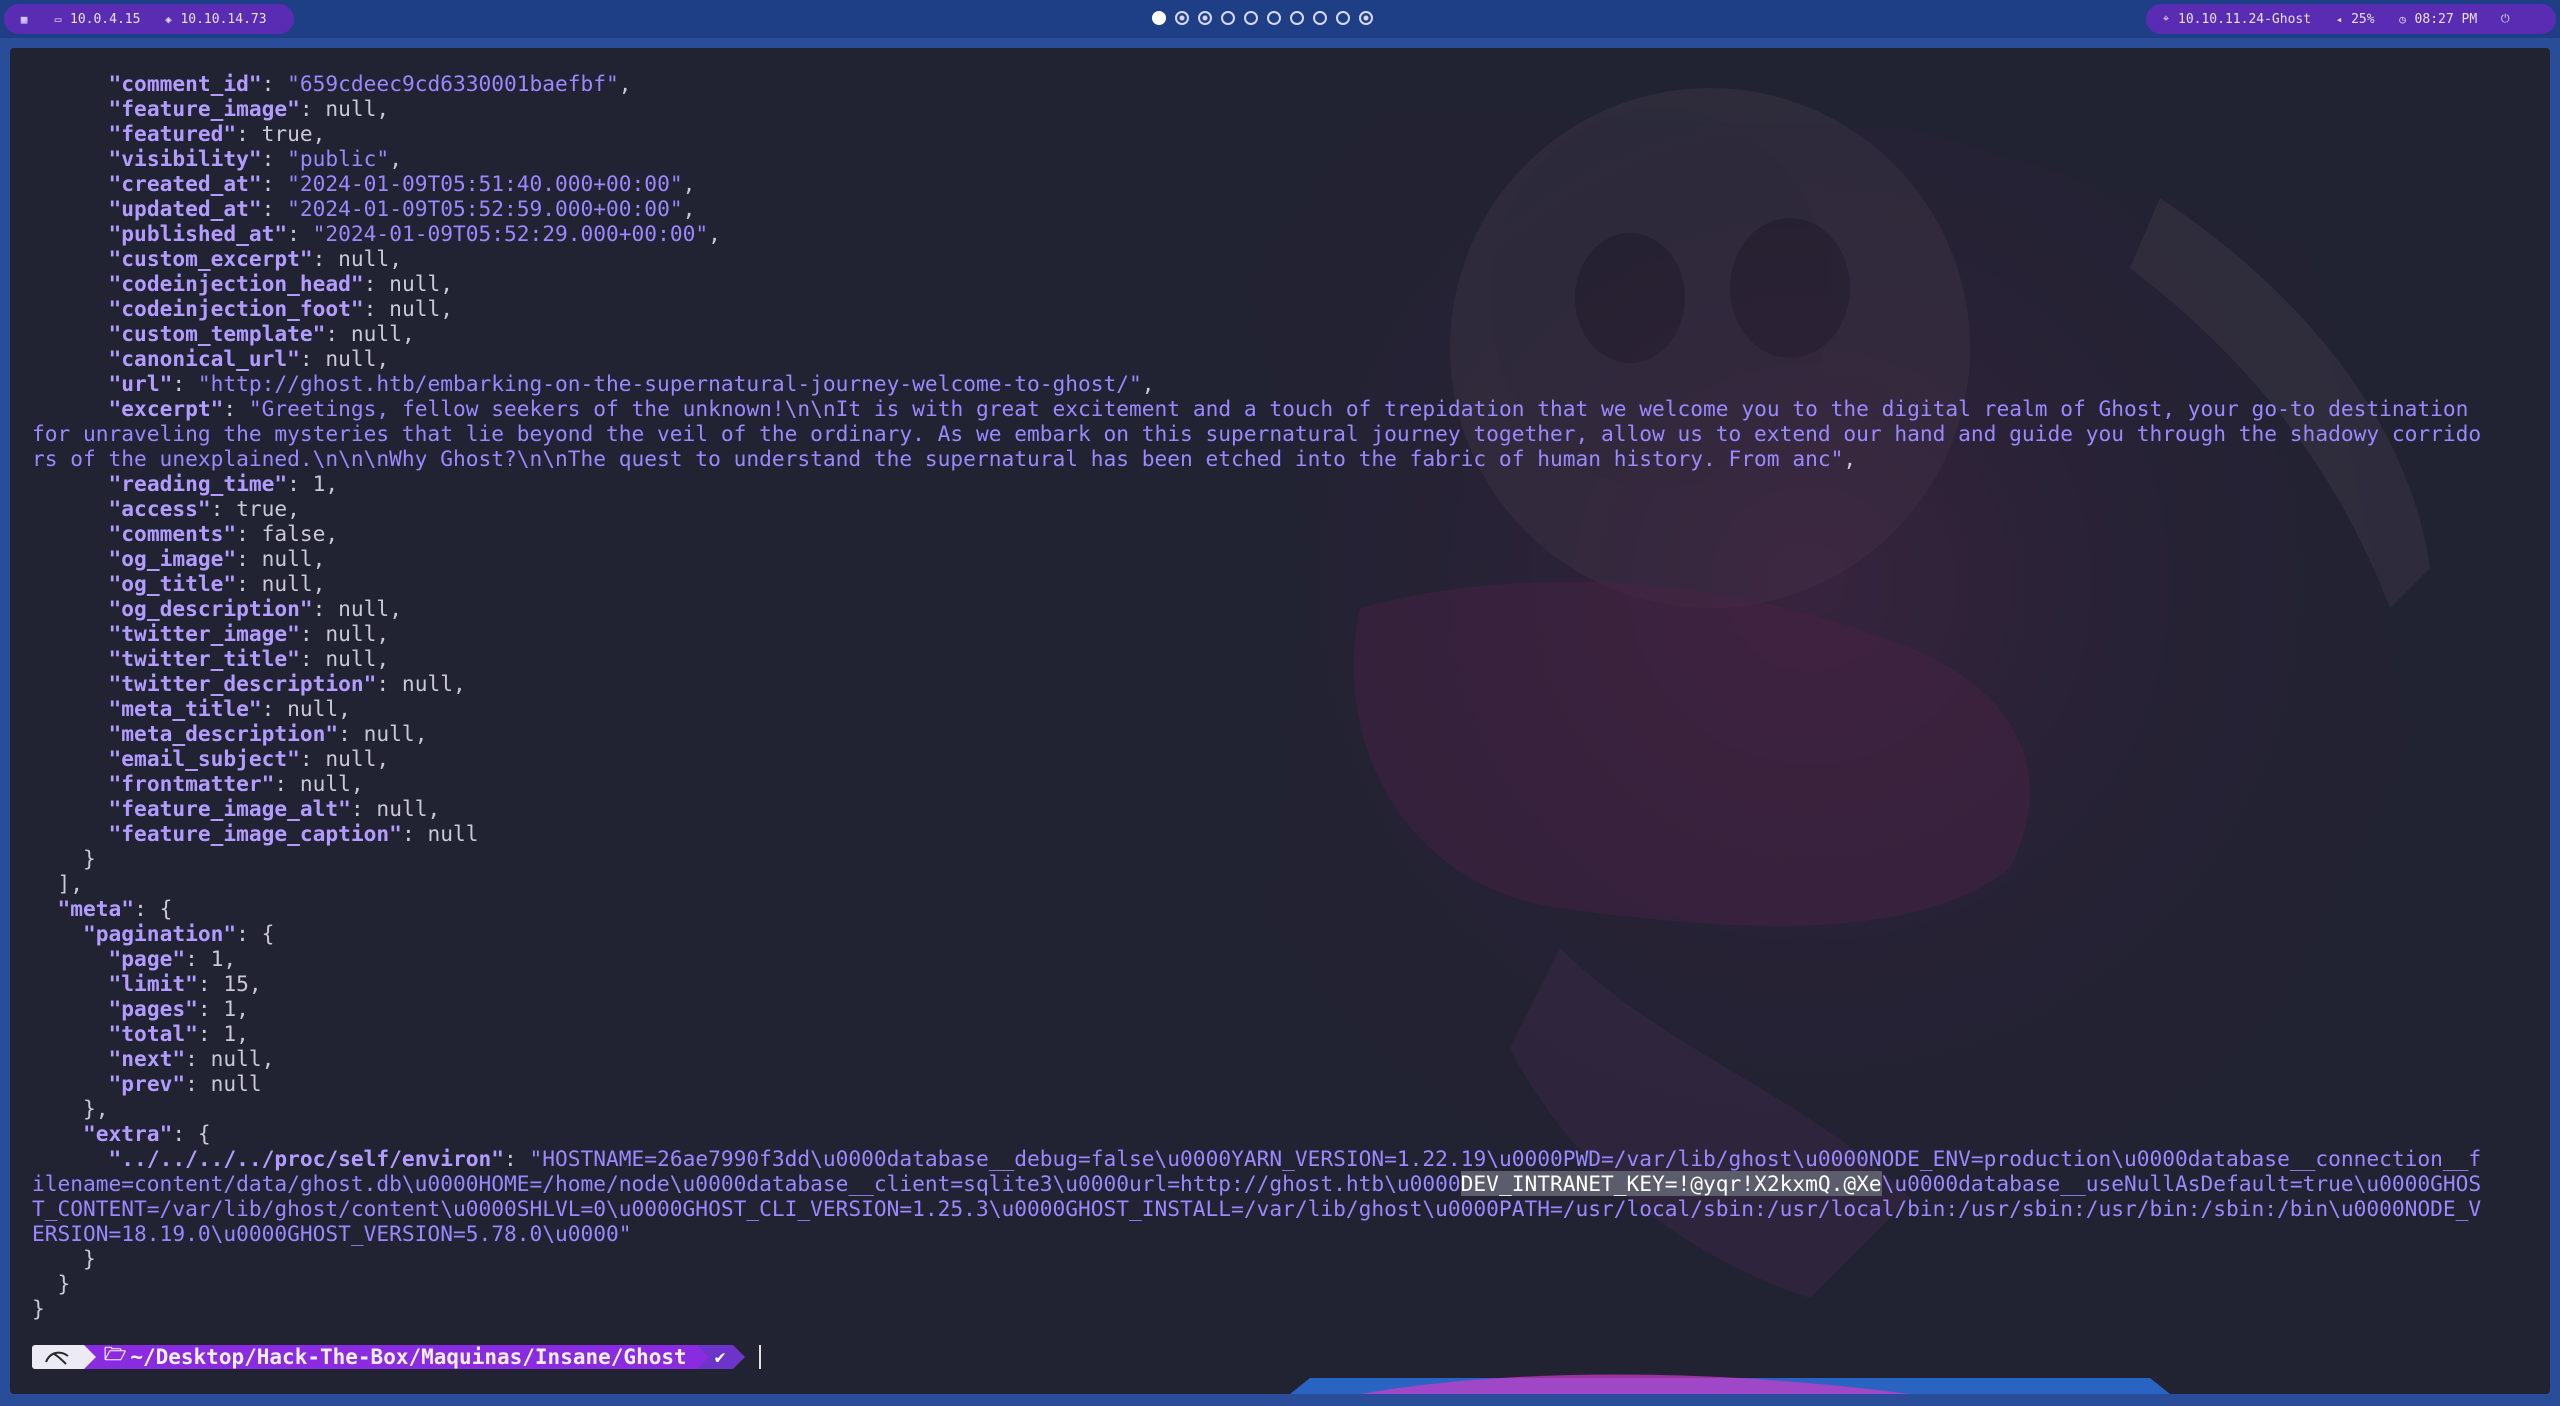 The height and width of the screenshot is (1406, 2560). I want to click on json-key: "next", so click(147, 1058).